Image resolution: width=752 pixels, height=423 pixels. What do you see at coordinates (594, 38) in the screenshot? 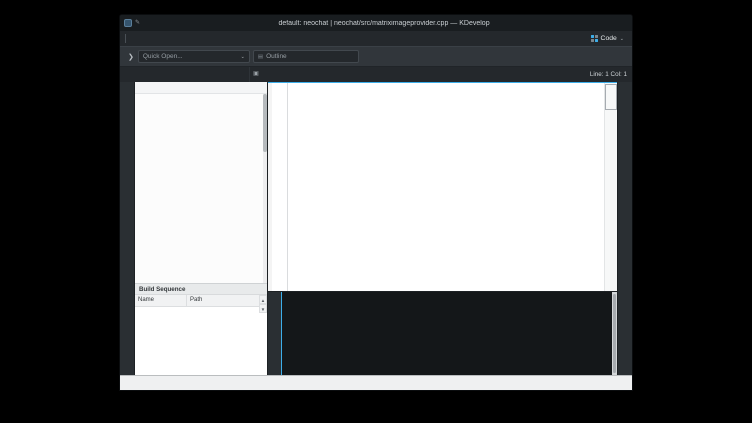
I see `area-switcher-grid-icon` at bounding box center [594, 38].